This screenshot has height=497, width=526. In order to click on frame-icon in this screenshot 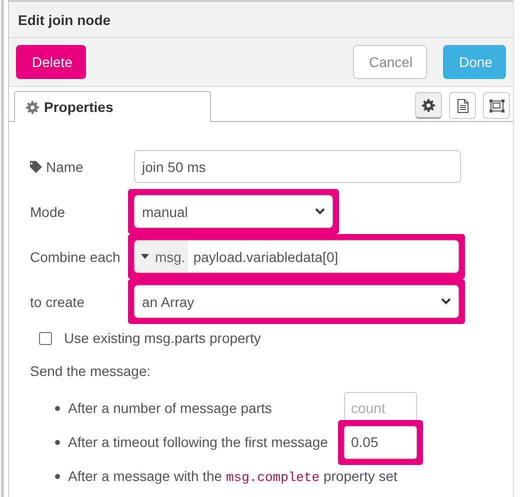, I will do `click(496, 105)`.